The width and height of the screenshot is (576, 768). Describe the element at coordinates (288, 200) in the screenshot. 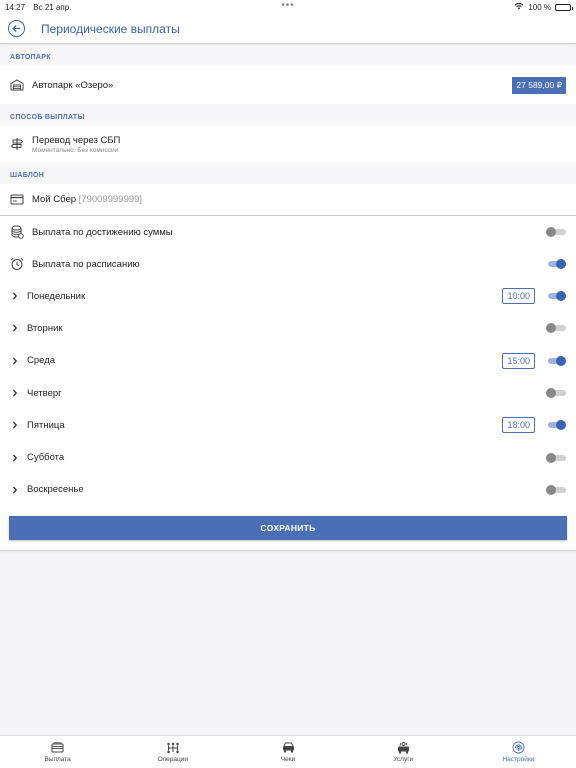

I see `template-row: Мой Сбер [79009999999]` at that location.